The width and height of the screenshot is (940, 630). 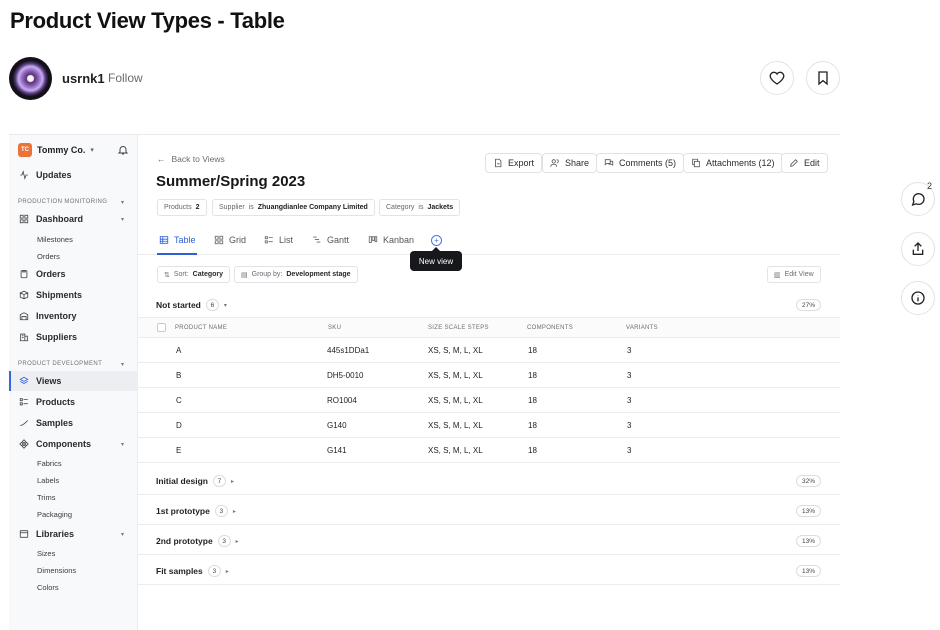 What do you see at coordinates (489, 425) in the screenshot?
I see `table-row: D G140 XS, S, M, L, XL 18 3` at bounding box center [489, 425].